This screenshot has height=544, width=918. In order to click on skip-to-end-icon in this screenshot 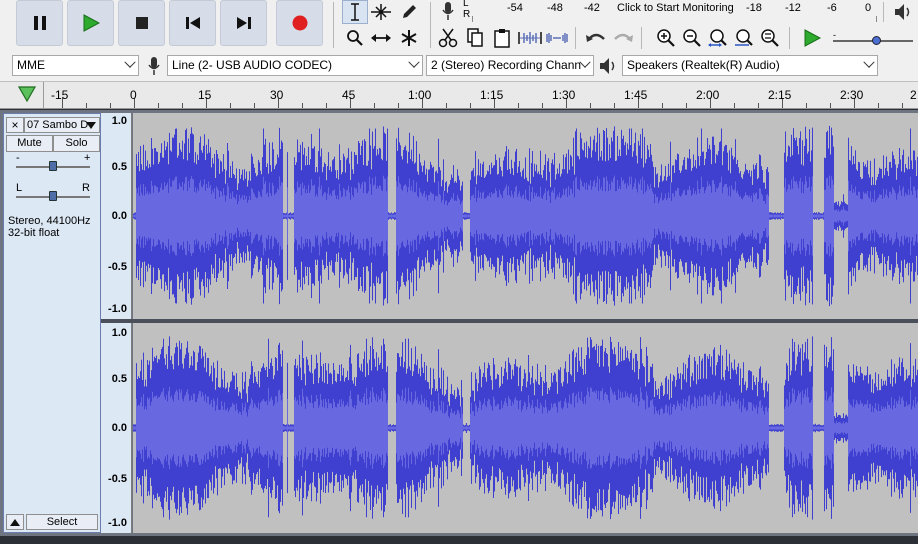, I will do `click(243, 23)`.